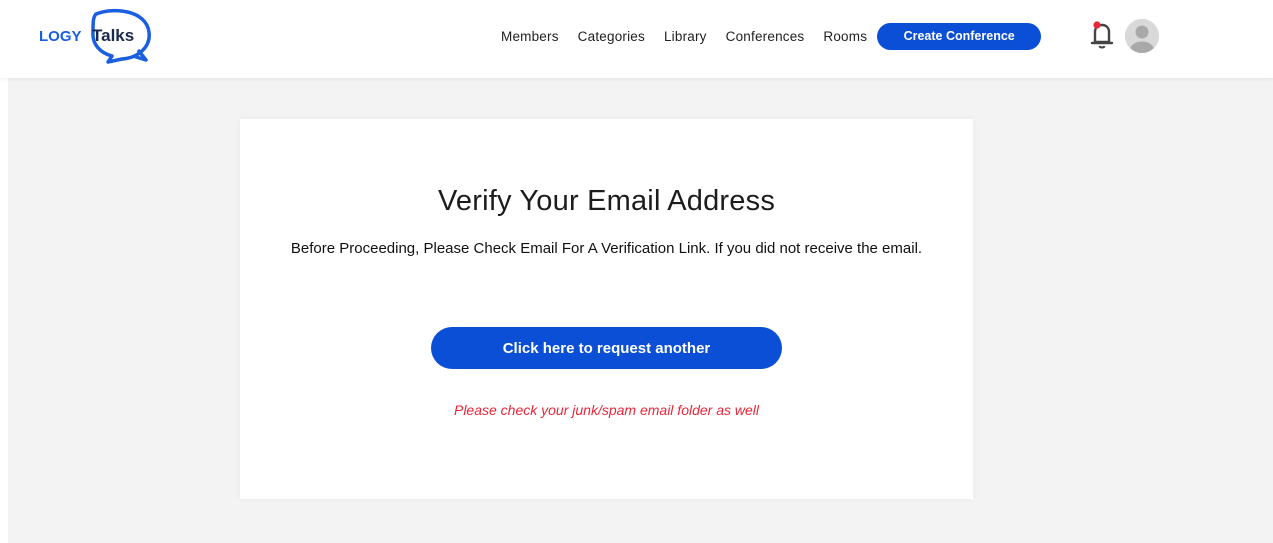 This screenshot has width=1273, height=543. Describe the element at coordinates (1097, 25) in the screenshot. I see `notification-dot` at that location.